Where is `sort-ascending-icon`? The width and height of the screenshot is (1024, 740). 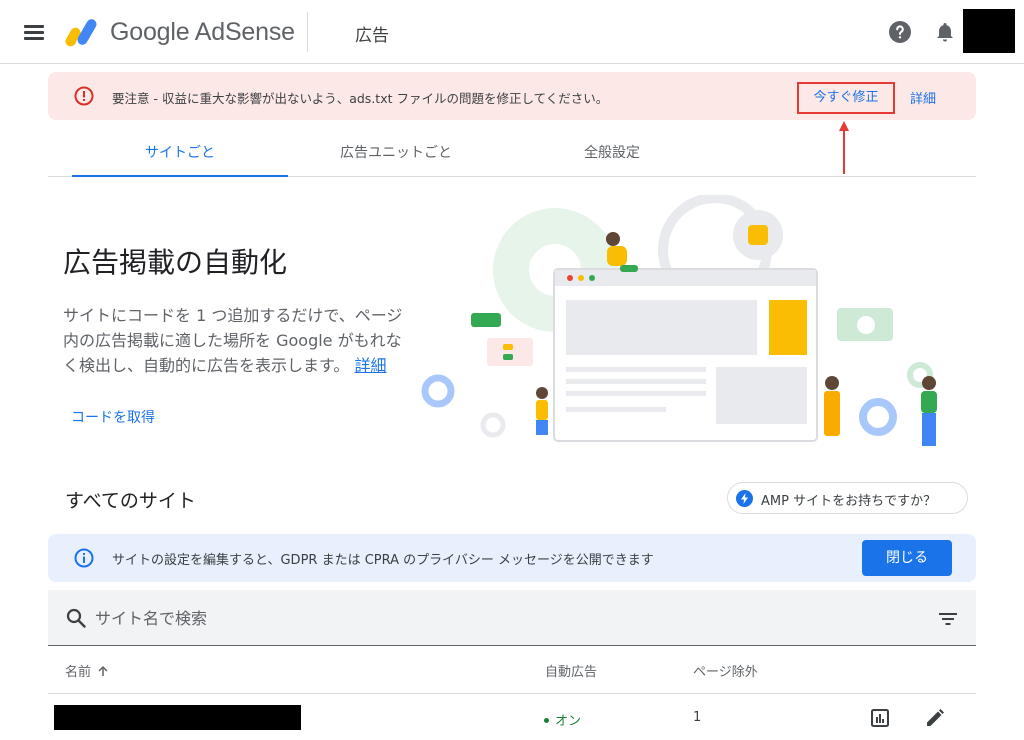
sort-ascending-icon is located at coordinates (103, 670).